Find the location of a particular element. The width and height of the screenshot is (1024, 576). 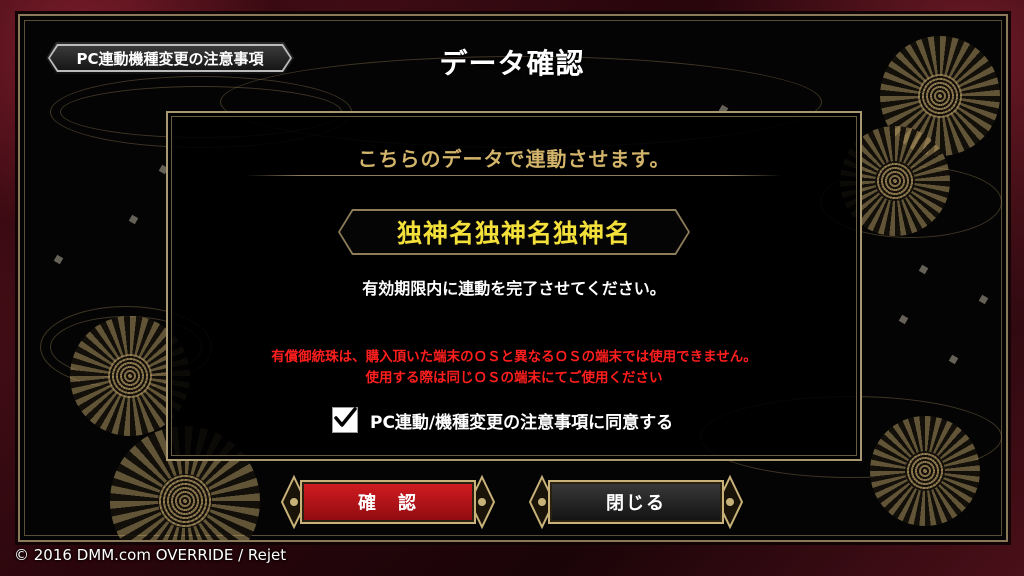

confirm-button-frame: 確 認 is located at coordinates (388, 502).